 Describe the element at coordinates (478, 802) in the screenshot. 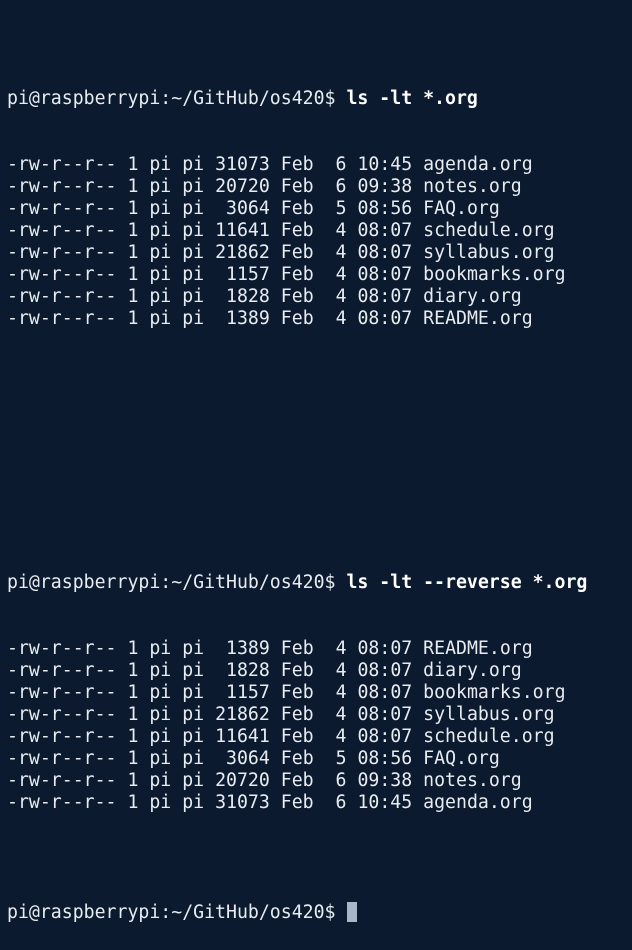

I see `file-name: agenda.org` at that location.